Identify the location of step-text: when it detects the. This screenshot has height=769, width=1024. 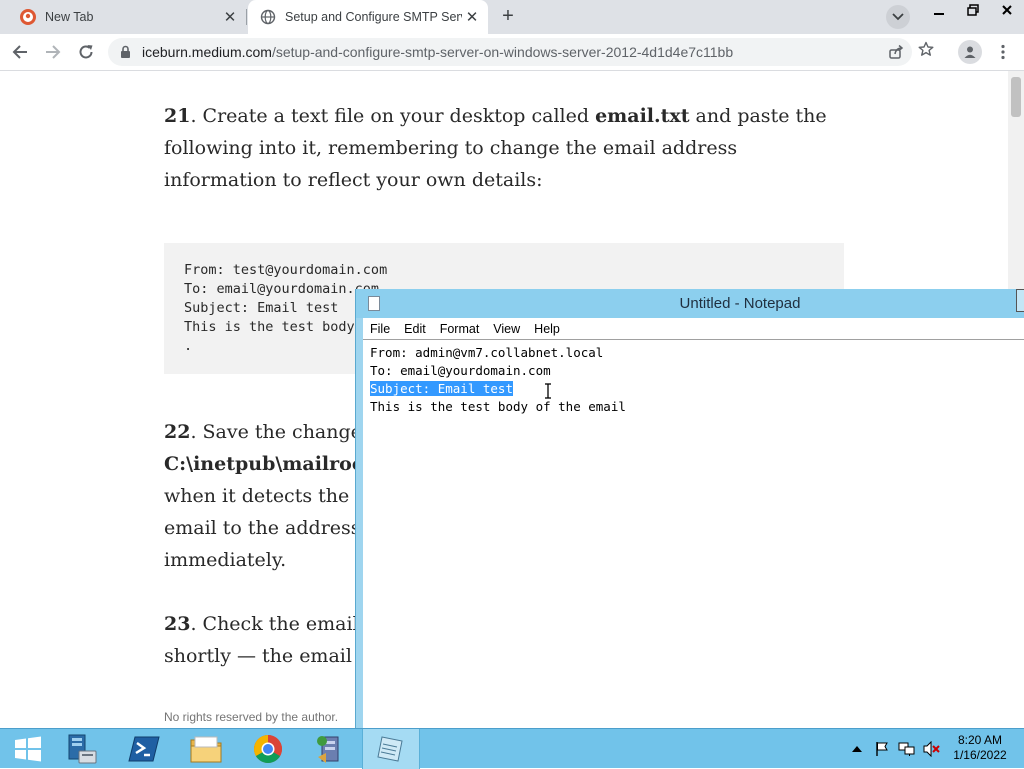
(260, 496).